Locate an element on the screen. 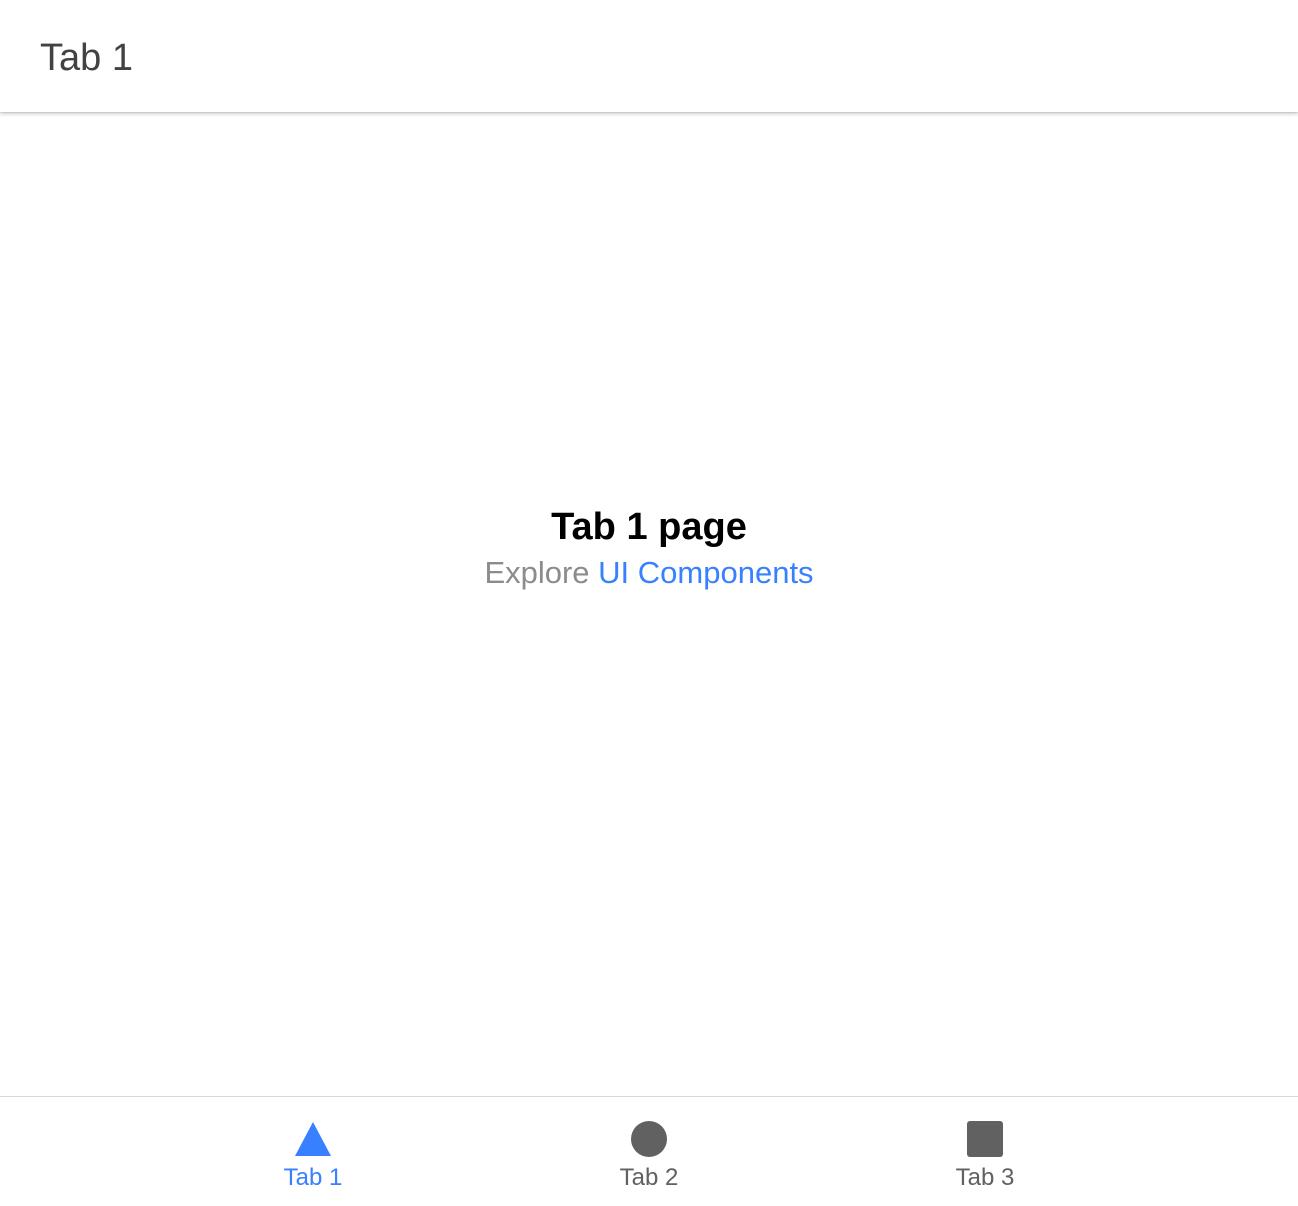 The width and height of the screenshot is (1298, 1206). explore-prefix: Explore is located at coordinates (537, 572).